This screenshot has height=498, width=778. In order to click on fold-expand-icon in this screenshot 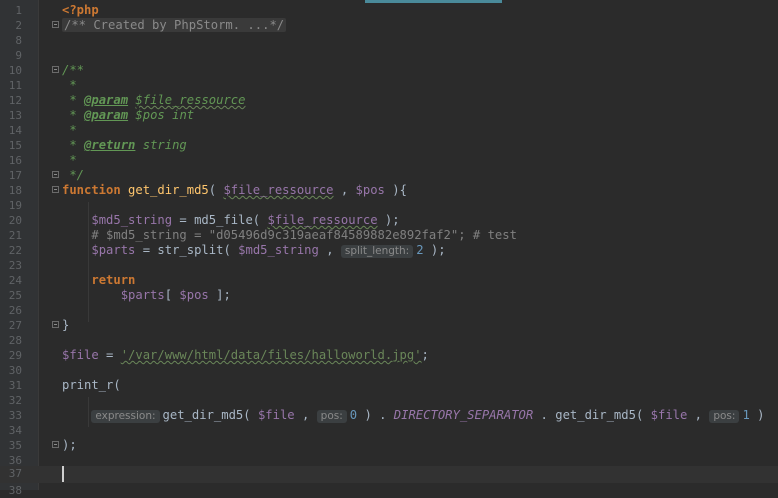, I will do `click(55, 24)`.